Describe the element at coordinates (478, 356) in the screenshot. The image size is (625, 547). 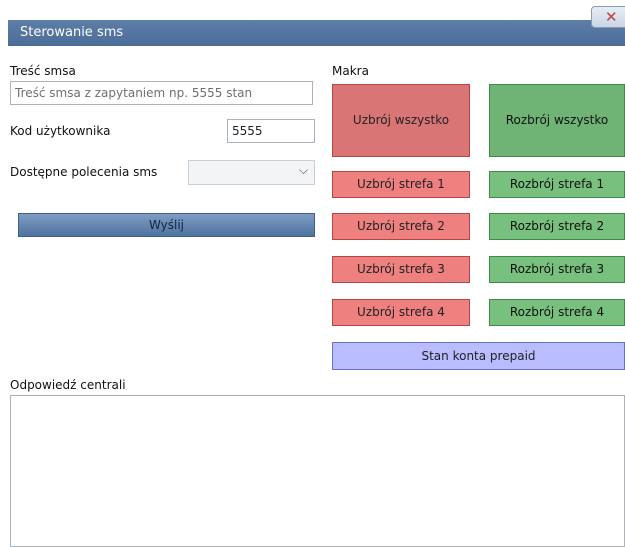
I see `prepaid-balance-button: Stan konta prepaid` at that location.